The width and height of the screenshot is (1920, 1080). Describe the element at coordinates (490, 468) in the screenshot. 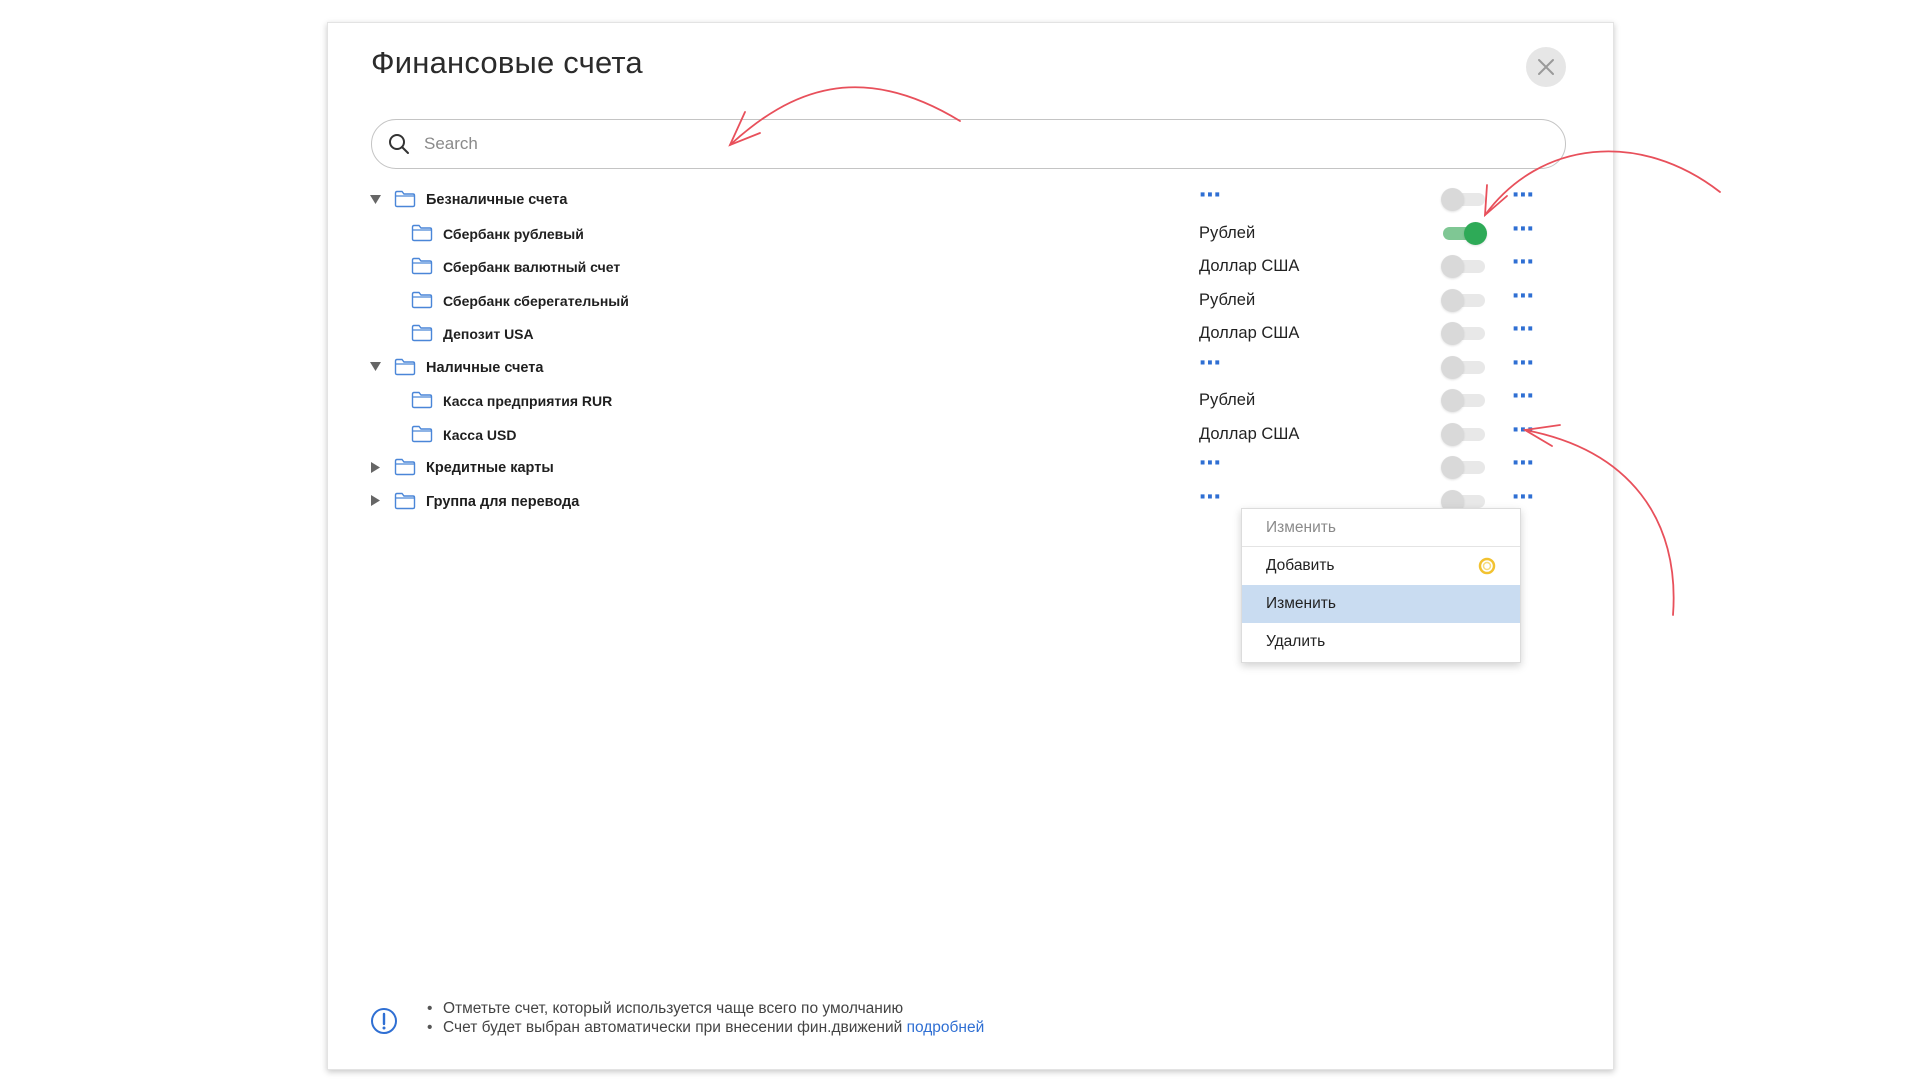

I see `tree-item-label: Кредитные карты` at that location.